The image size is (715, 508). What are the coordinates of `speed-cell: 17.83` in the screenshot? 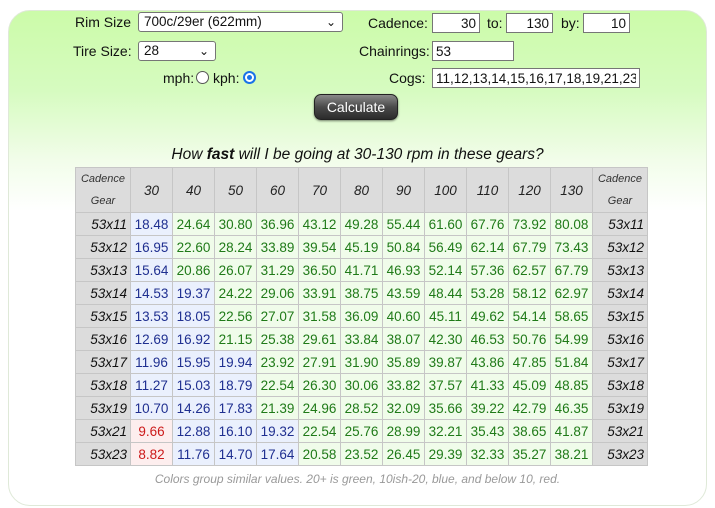 It's located at (235, 408).